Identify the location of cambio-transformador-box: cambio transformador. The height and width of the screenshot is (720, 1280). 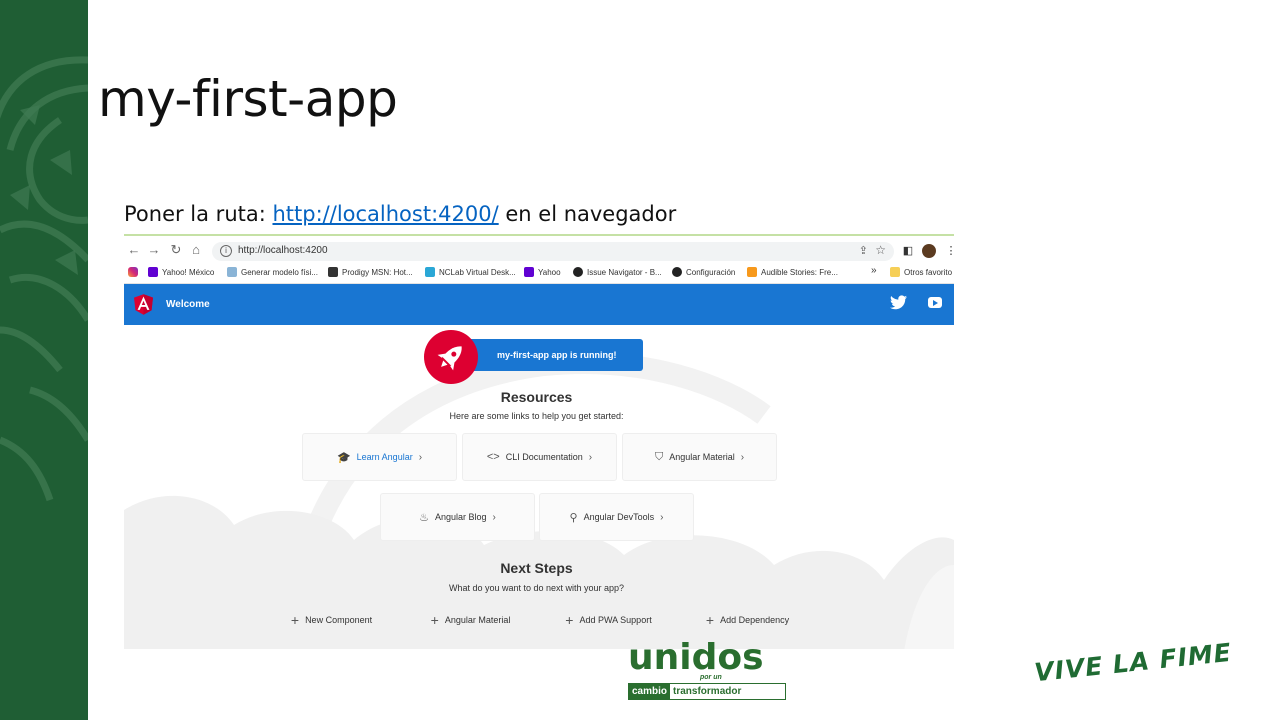
(707, 691).